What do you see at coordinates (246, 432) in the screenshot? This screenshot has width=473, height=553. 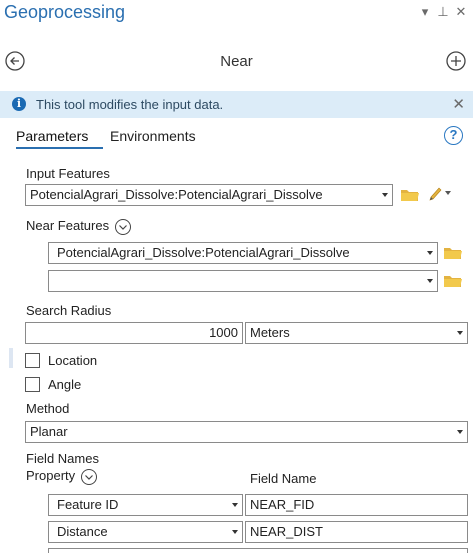 I see `method-dropdown: Planar` at bounding box center [246, 432].